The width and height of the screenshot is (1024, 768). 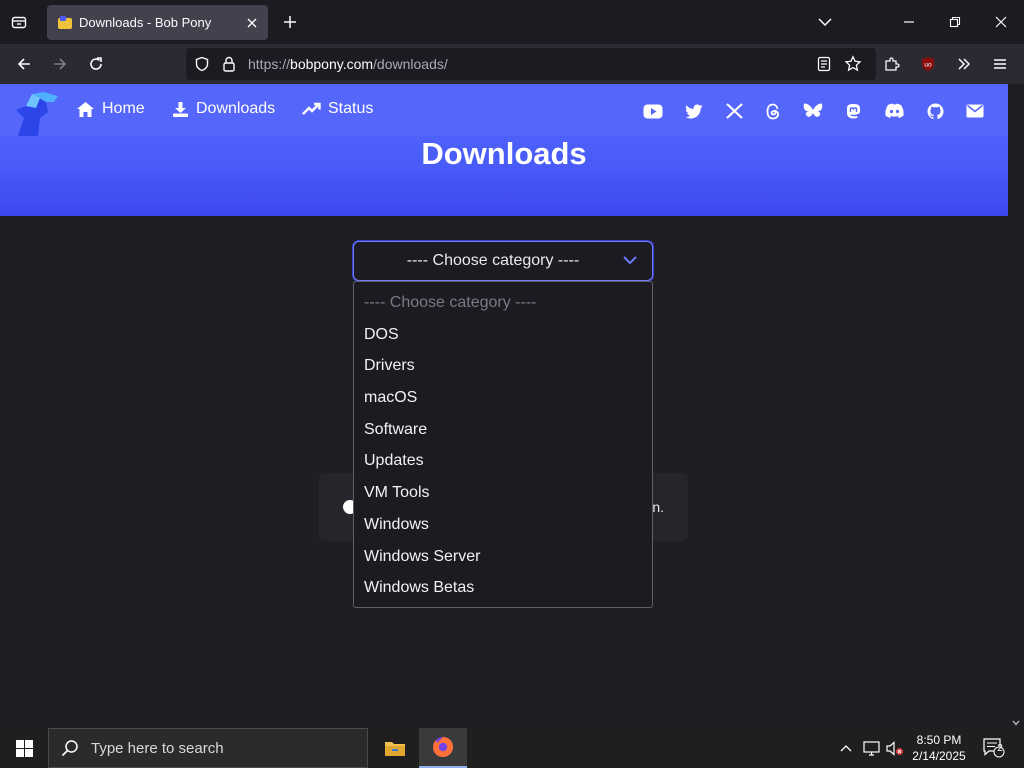 I want to click on category-select: ---- Choose category ----, so click(x=503, y=261).